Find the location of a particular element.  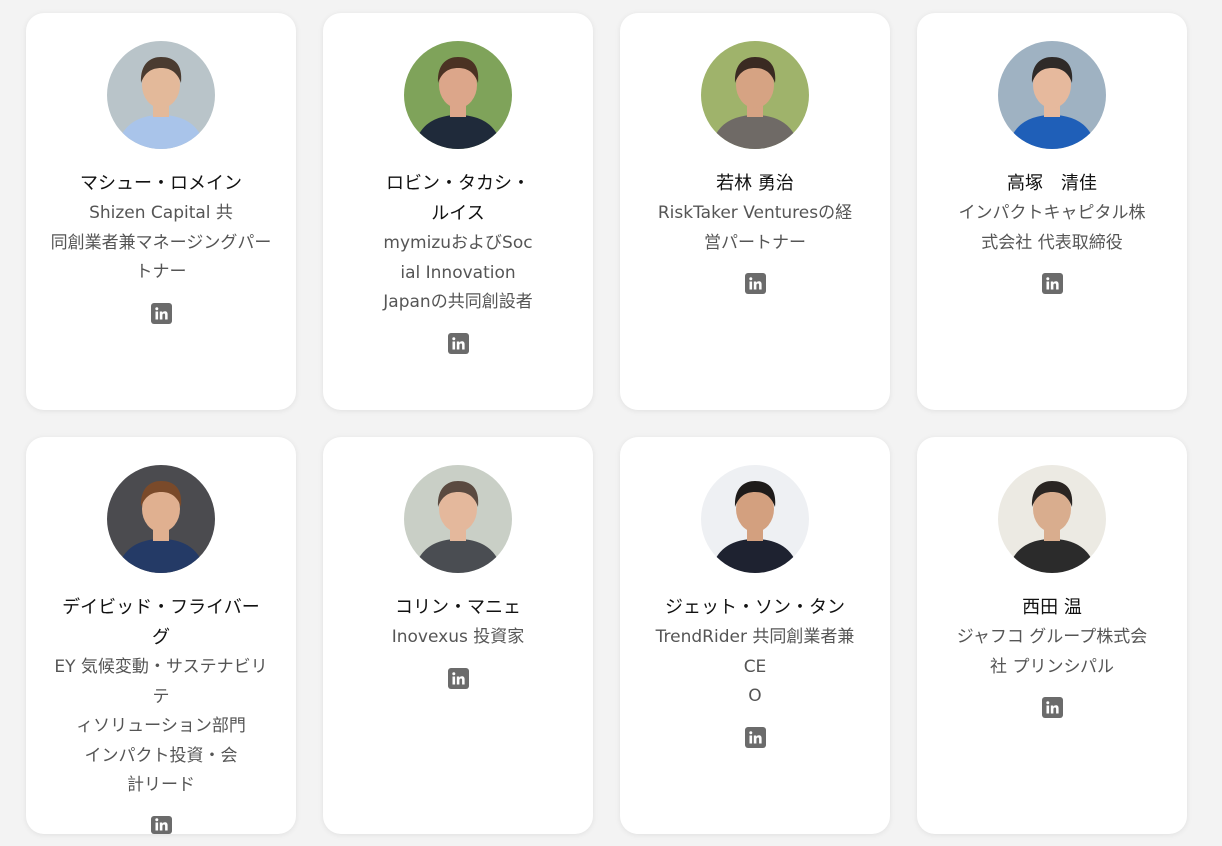

member-name: デイビッド・フライバーグ is located at coordinates (161, 622).